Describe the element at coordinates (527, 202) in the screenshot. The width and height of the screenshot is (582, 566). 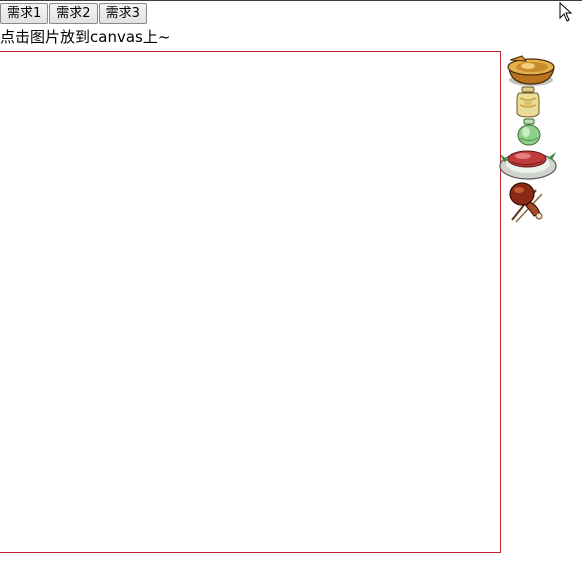
I see `roast-drumstick-icon` at that location.